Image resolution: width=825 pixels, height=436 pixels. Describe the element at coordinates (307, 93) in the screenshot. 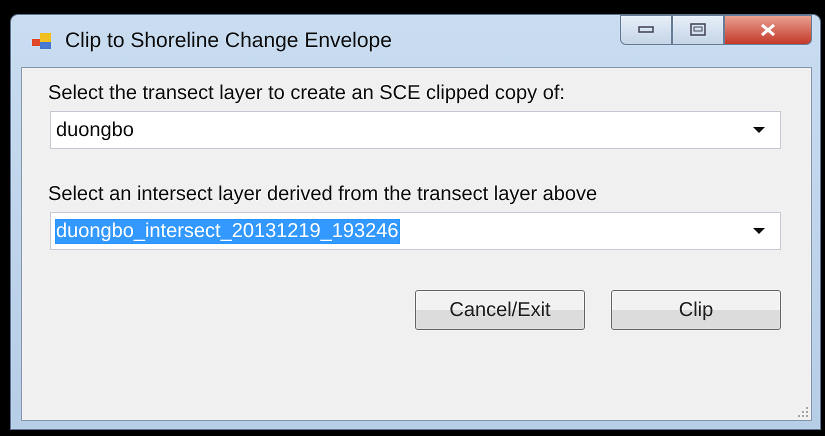

I see `field-label: Select the transect layer to create an SCE clipped copy of:` at that location.